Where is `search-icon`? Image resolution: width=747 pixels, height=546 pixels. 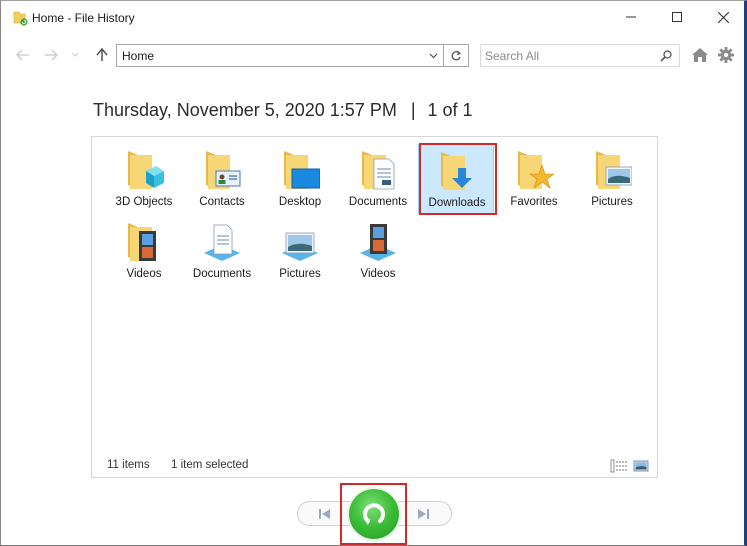
search-icon is located at coordinates (666, 56).